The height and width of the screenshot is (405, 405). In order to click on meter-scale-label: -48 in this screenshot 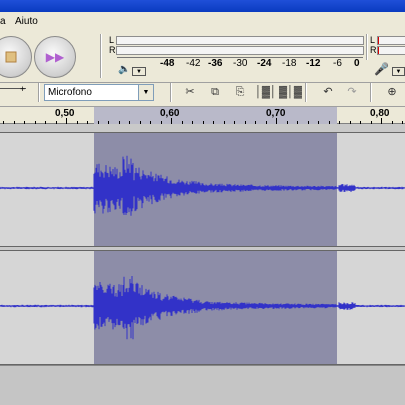, I will do `click(167, 63)`.